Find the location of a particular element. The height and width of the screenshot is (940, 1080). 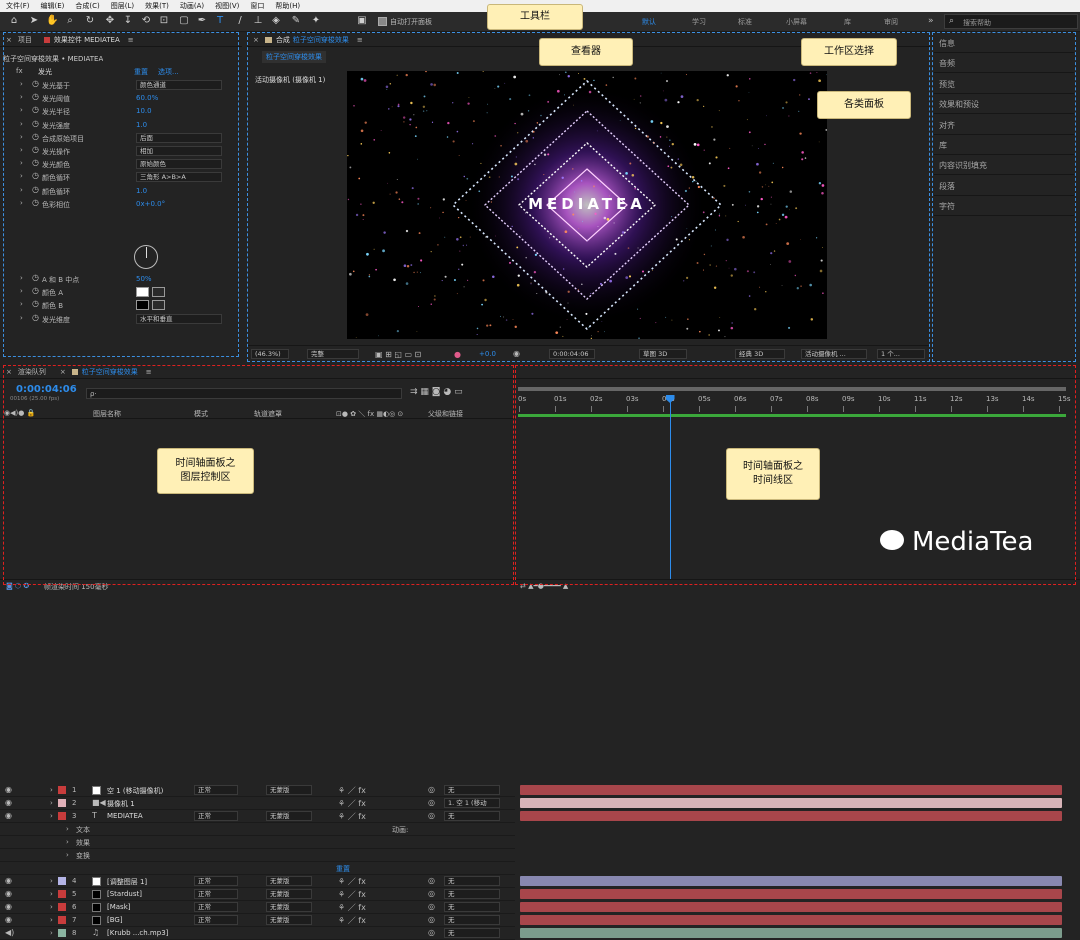

menu-item-6: 视图(V) is located at coordinates (227, 6).